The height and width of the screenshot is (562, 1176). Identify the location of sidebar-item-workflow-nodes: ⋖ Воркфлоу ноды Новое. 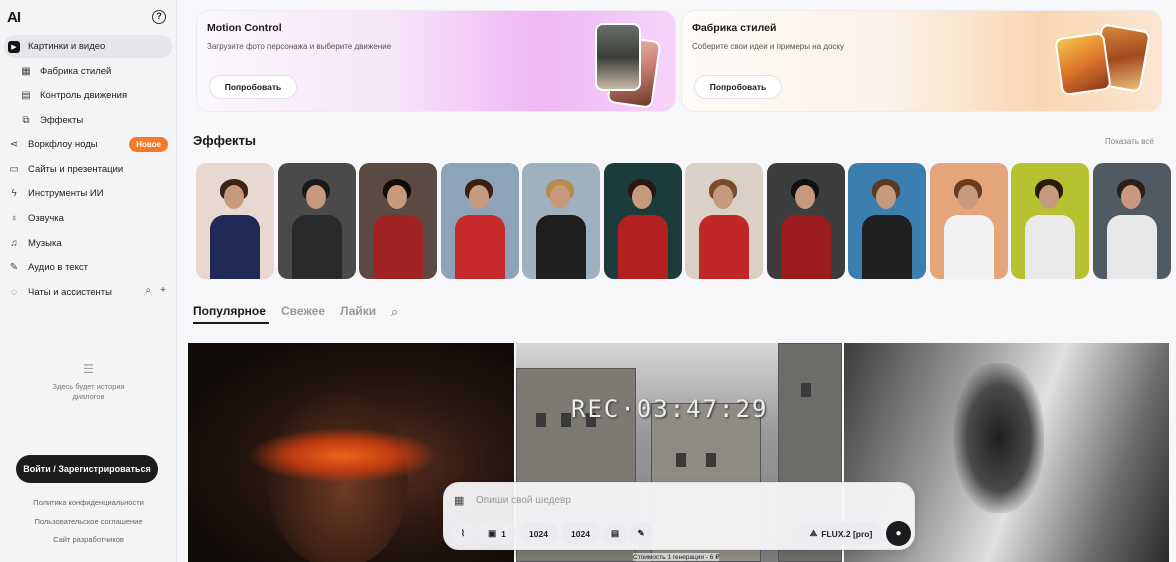
(88, 144).